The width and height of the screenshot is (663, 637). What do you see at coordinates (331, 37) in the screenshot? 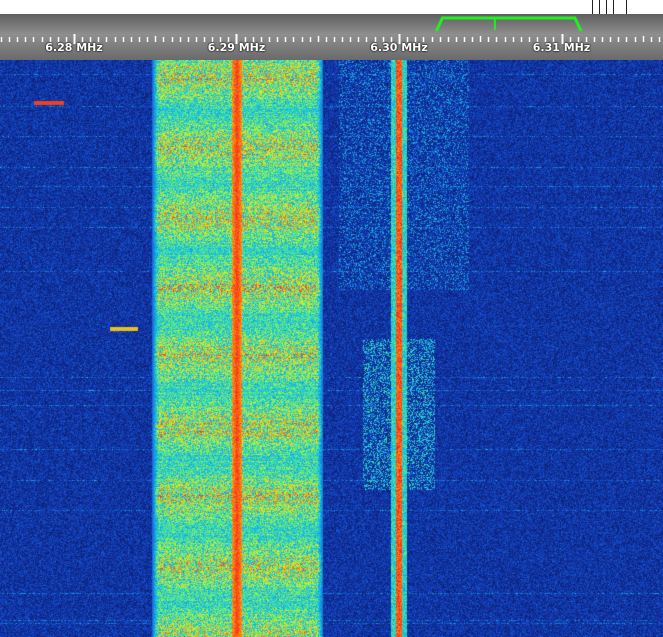
I see `frequency-scale: 6.28 MHz 6.29 MHz 6.30 MHz 6.31 MHz` at bounding box center [331, 37].